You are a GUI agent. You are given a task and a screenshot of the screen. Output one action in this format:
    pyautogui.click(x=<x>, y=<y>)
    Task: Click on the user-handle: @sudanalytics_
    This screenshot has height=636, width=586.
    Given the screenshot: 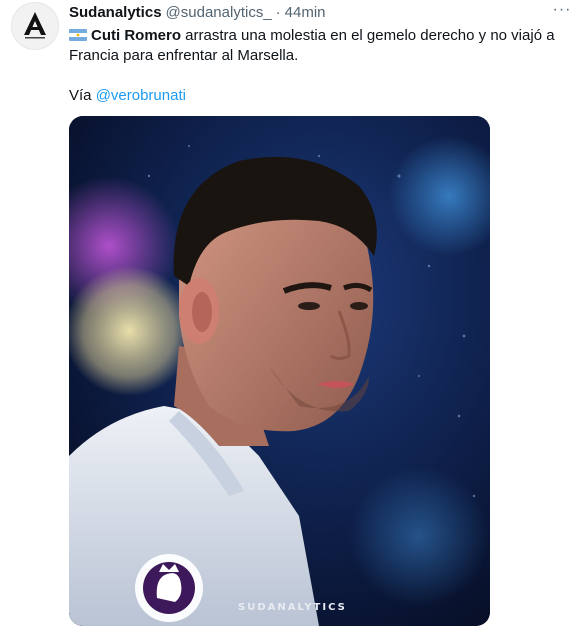 What is the action you would take?
    pyautogui.click(x=219, y=12)
    